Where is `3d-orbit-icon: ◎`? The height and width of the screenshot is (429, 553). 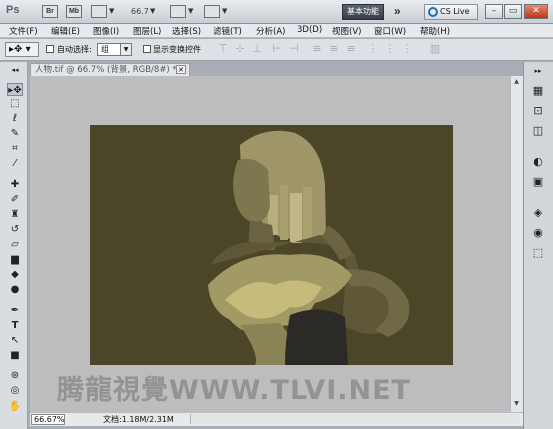 3d-orbit-icon: ◎ is located at coordinates (15, 390).